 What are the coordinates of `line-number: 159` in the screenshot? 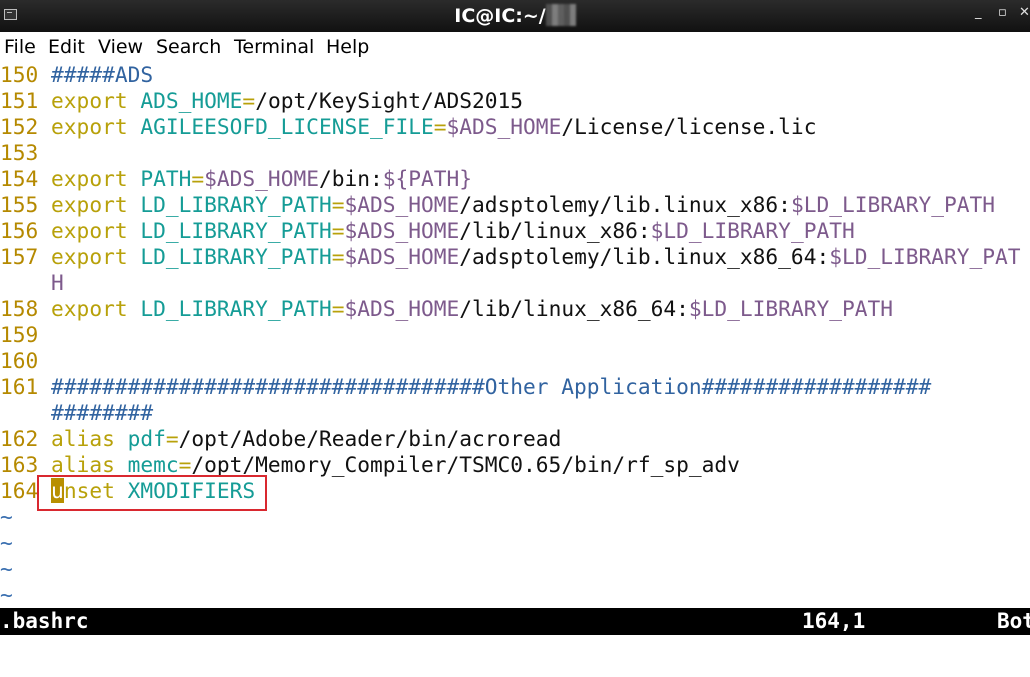 It's located at (19, 334).